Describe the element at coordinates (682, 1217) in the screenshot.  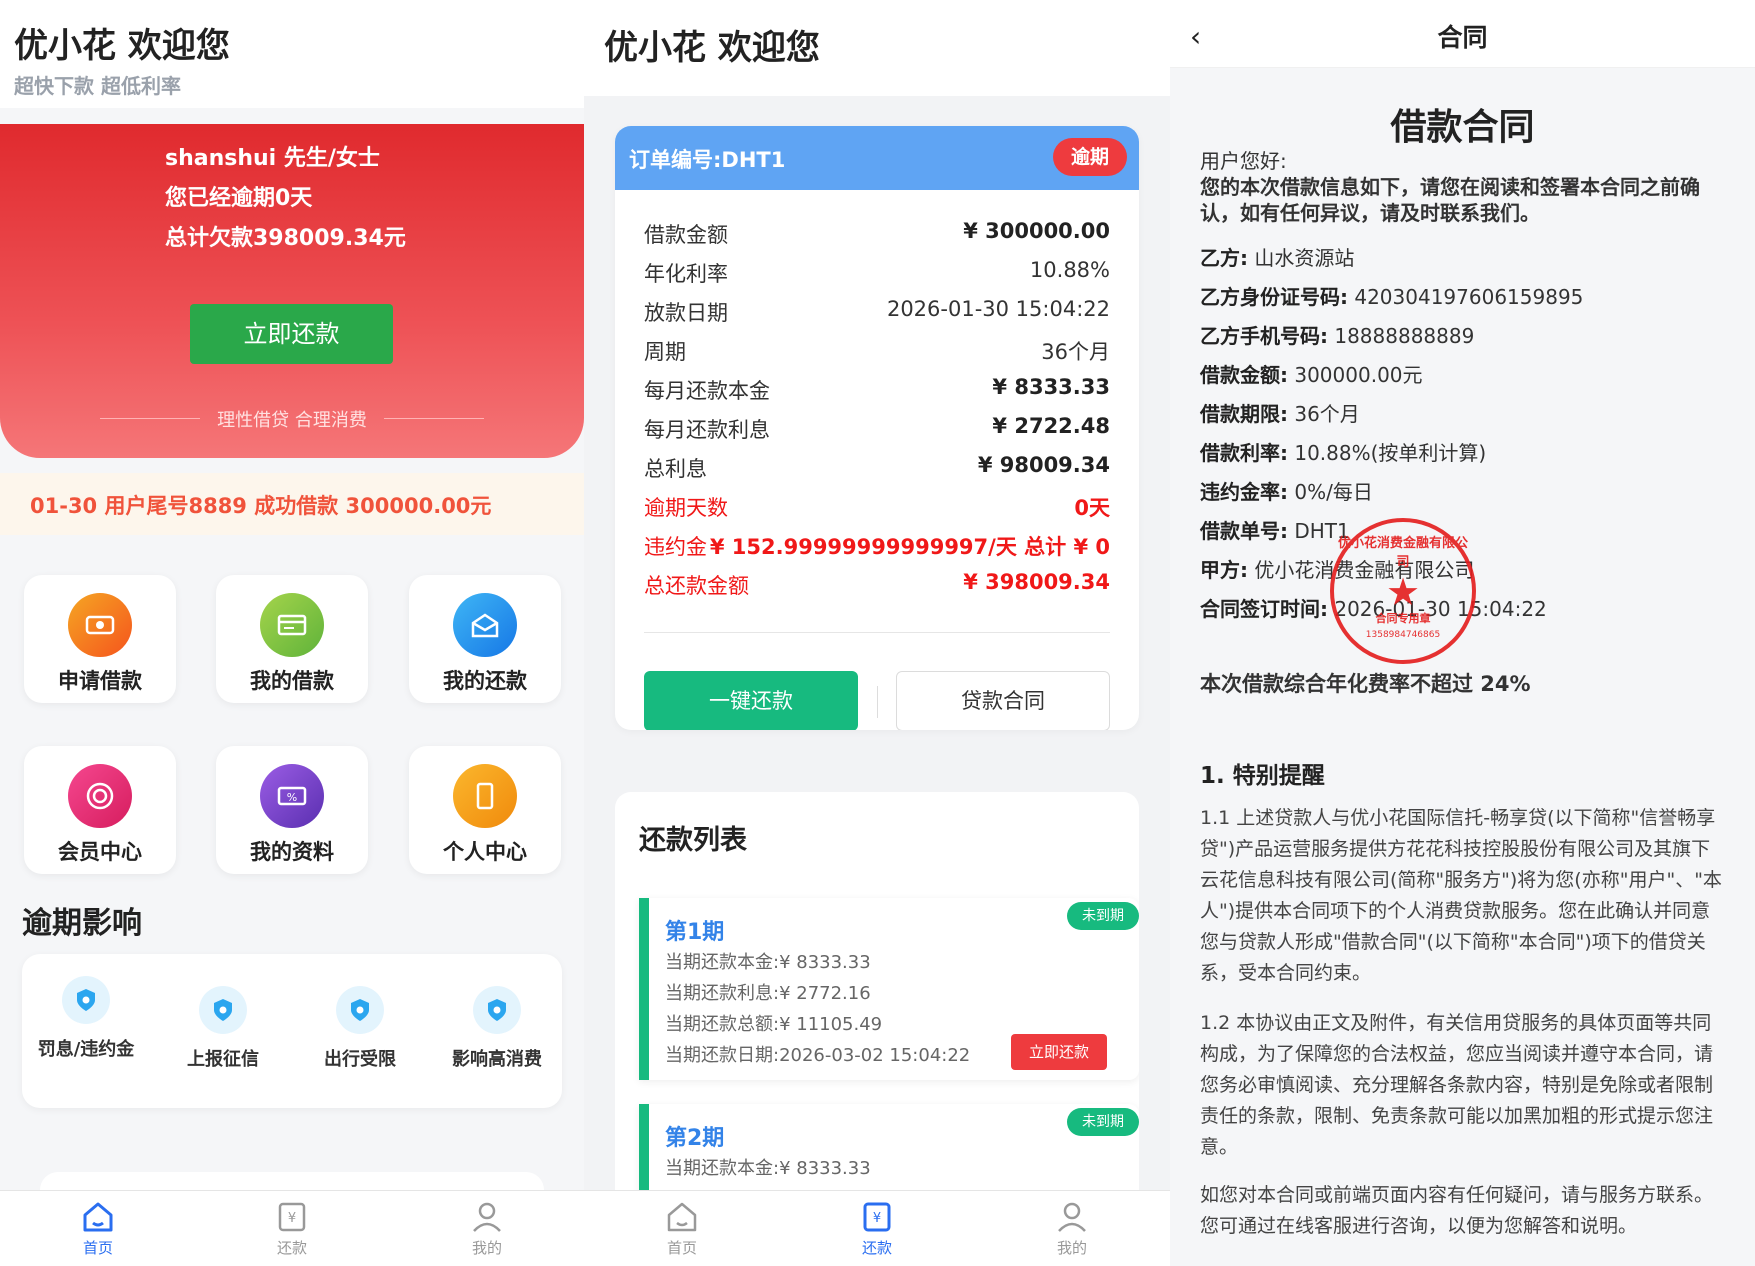
I see `home-icon` at that location.